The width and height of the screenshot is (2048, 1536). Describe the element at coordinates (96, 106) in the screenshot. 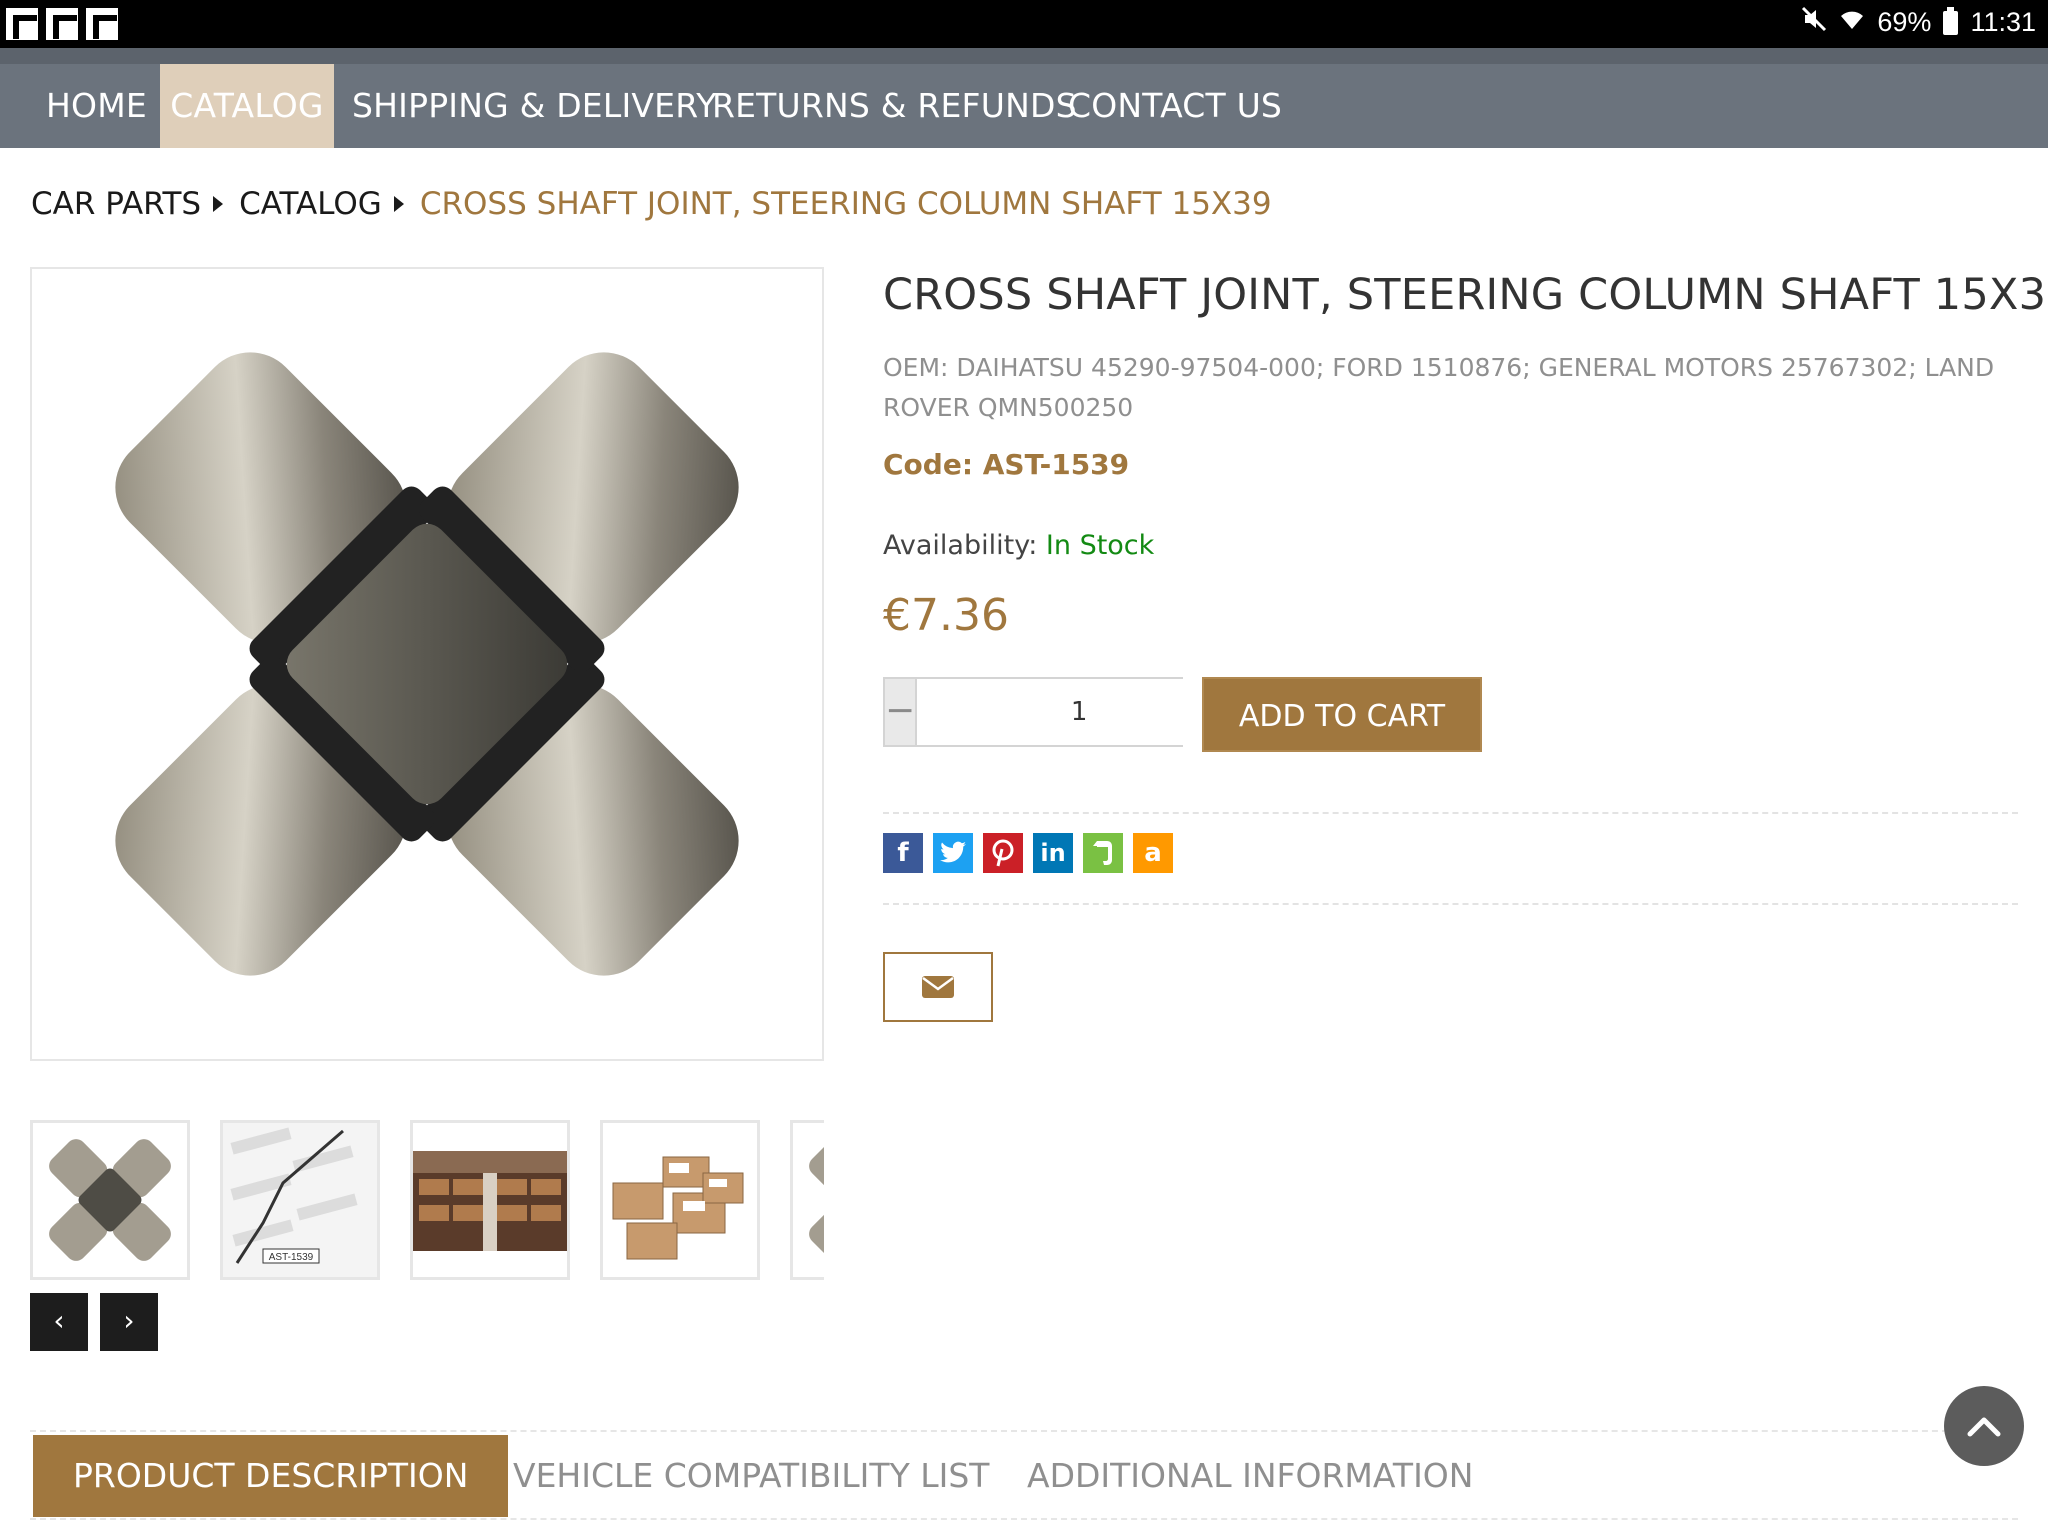

I see `nav-home: HOME` at that location.